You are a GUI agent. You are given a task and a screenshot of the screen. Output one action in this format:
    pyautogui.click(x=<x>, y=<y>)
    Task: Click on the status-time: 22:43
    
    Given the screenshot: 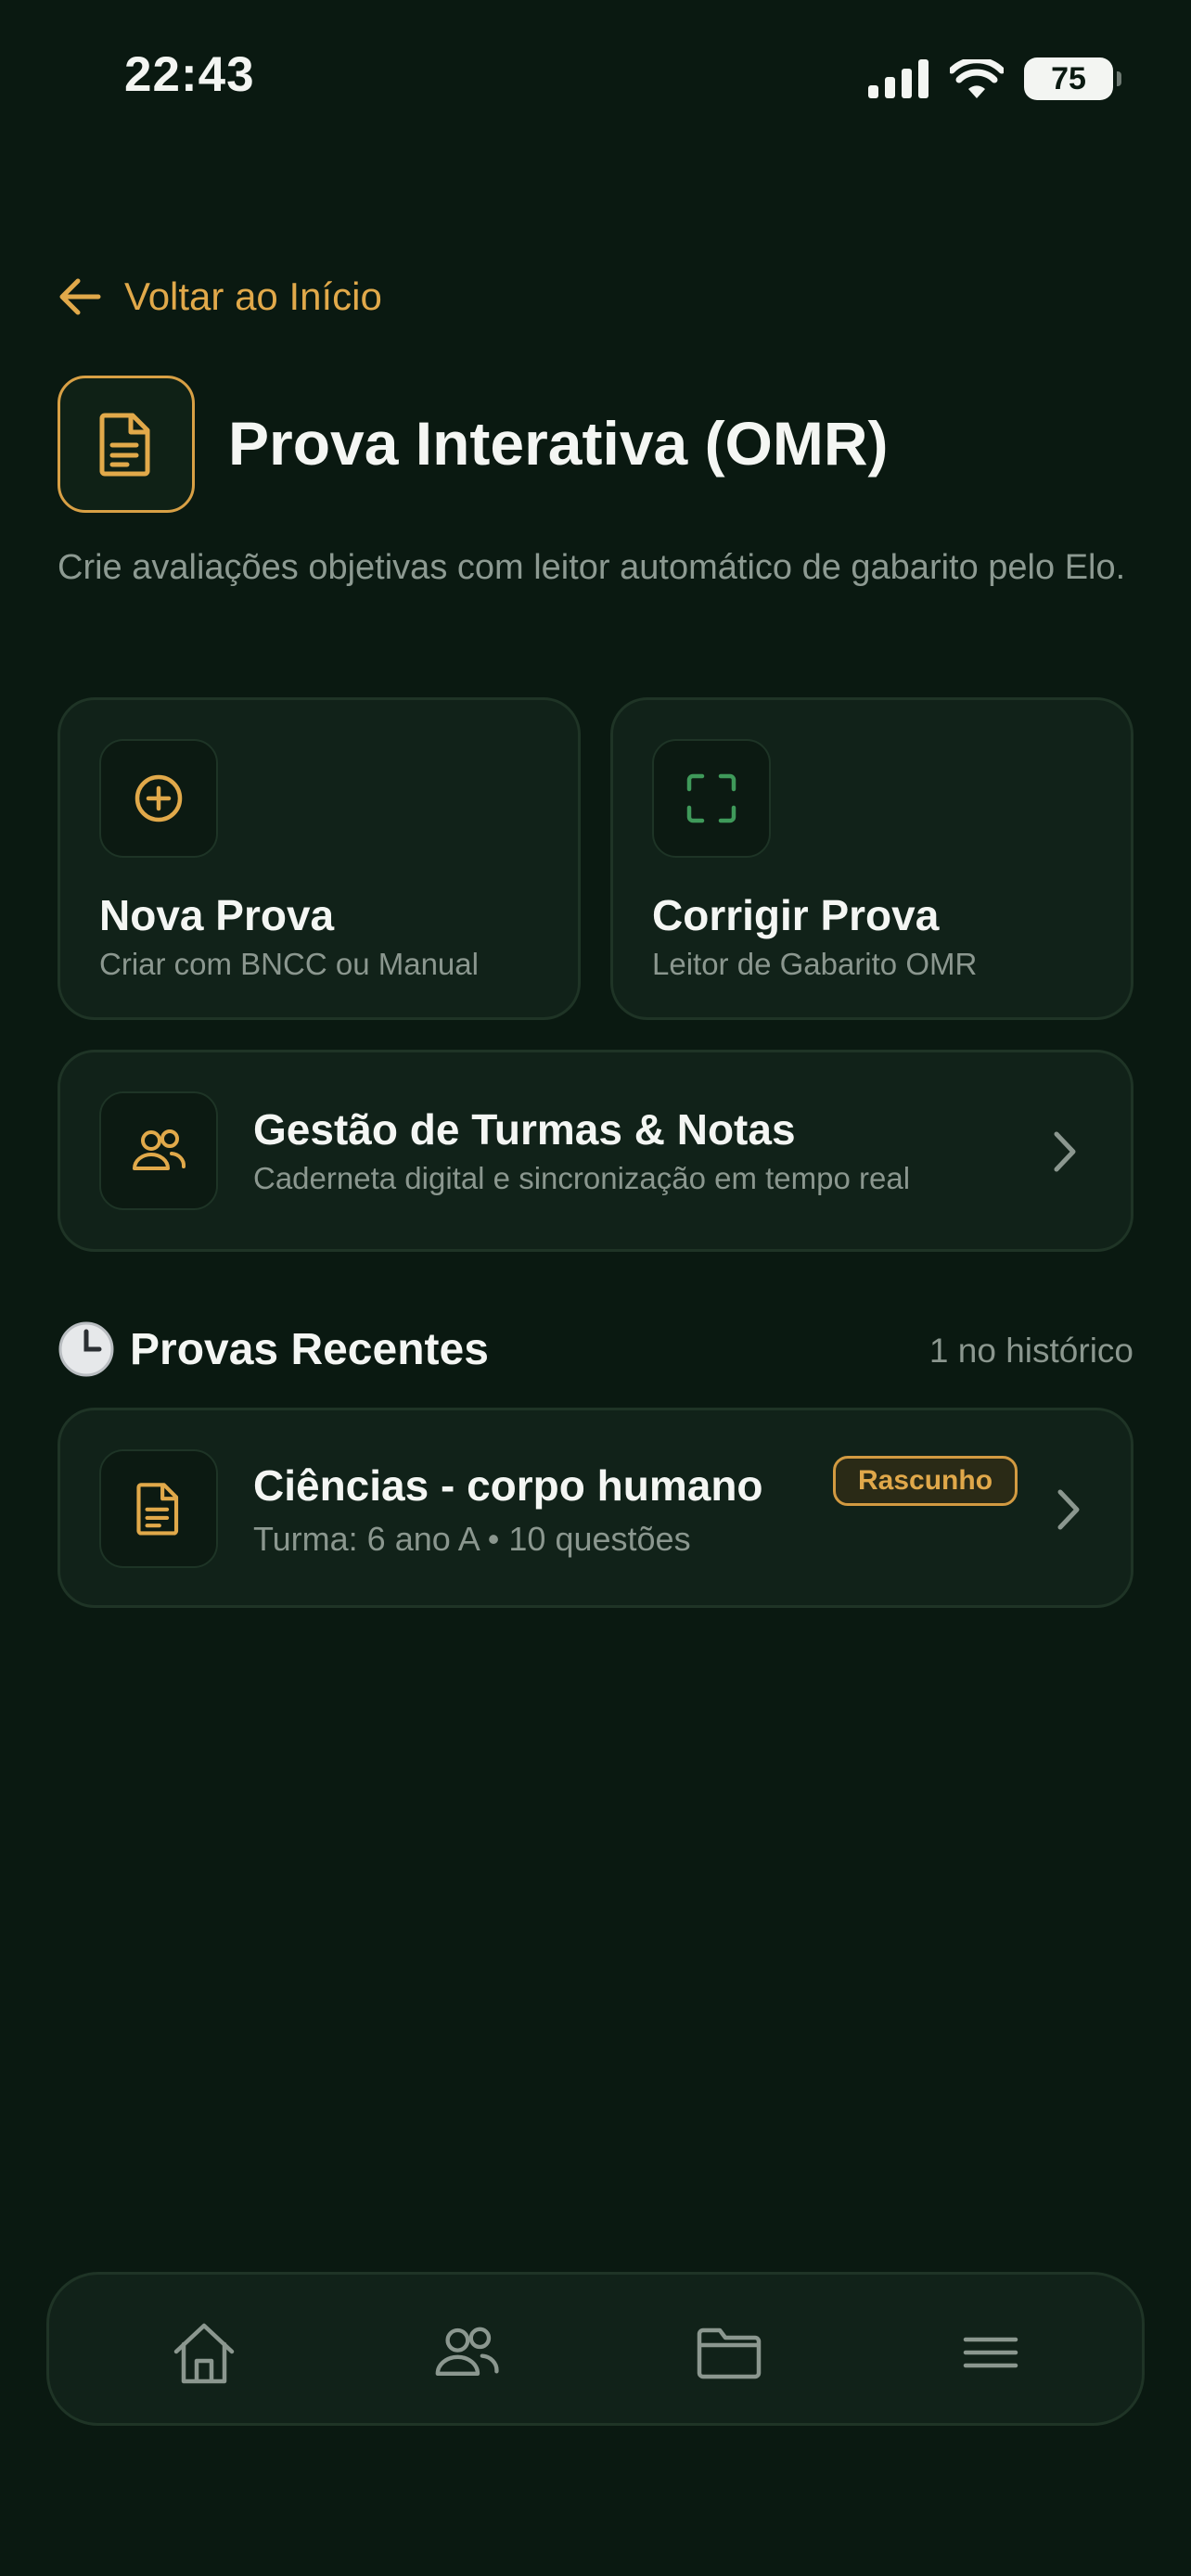 What is the action you would take?
    pyautogui.click(x=190, y=74)
    